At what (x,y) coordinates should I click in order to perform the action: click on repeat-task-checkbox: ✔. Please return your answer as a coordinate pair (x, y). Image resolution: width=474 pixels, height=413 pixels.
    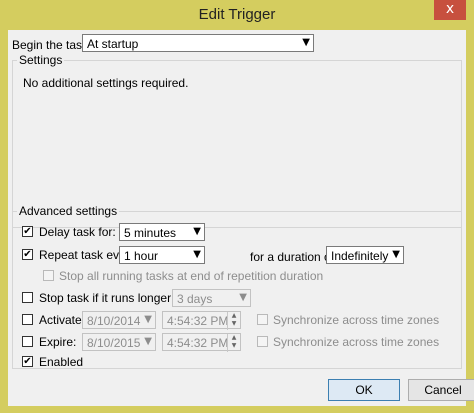
    Looking at the image, I should click on (27, 254).